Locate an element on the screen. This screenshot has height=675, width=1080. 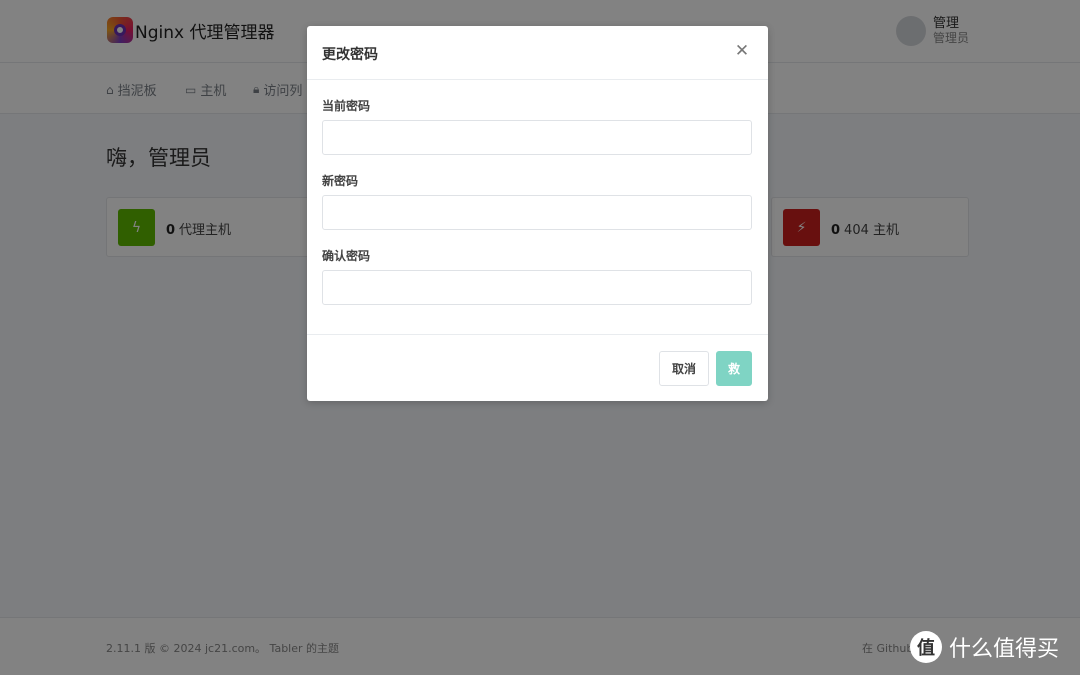
cancel-button: 取消 is located at coordinates (684, 368).